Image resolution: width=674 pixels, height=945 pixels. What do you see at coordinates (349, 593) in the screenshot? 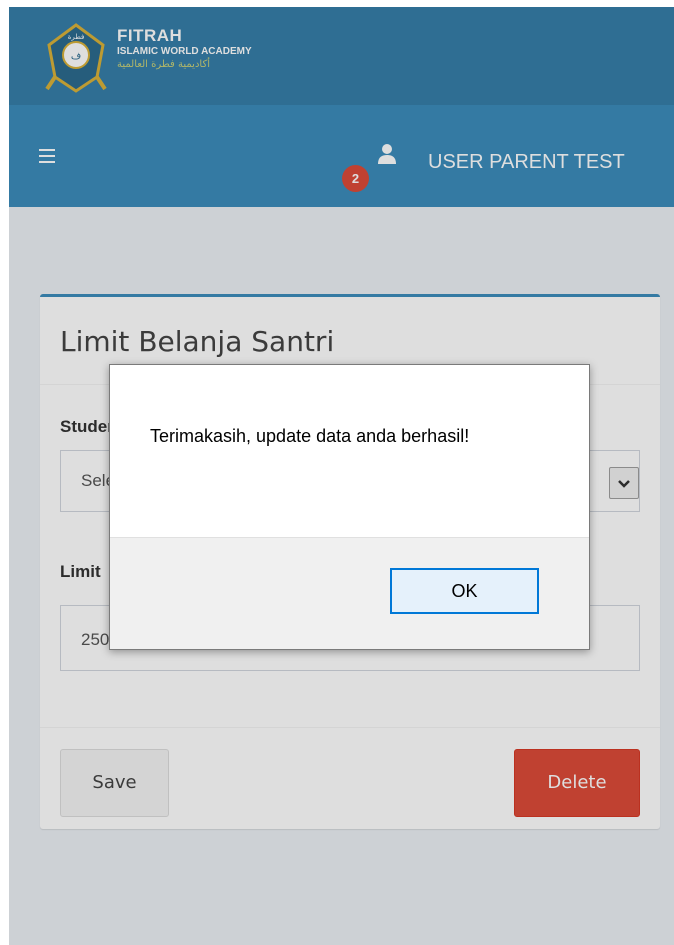
I see `alert-footer: OK` at bounding box center [349, 593].